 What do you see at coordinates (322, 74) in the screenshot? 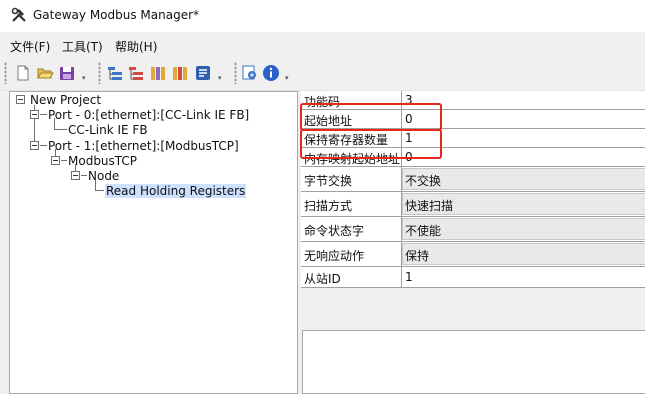
I see `toolbar: ▾ ▾ ▾` at bounding box center [322, 74].